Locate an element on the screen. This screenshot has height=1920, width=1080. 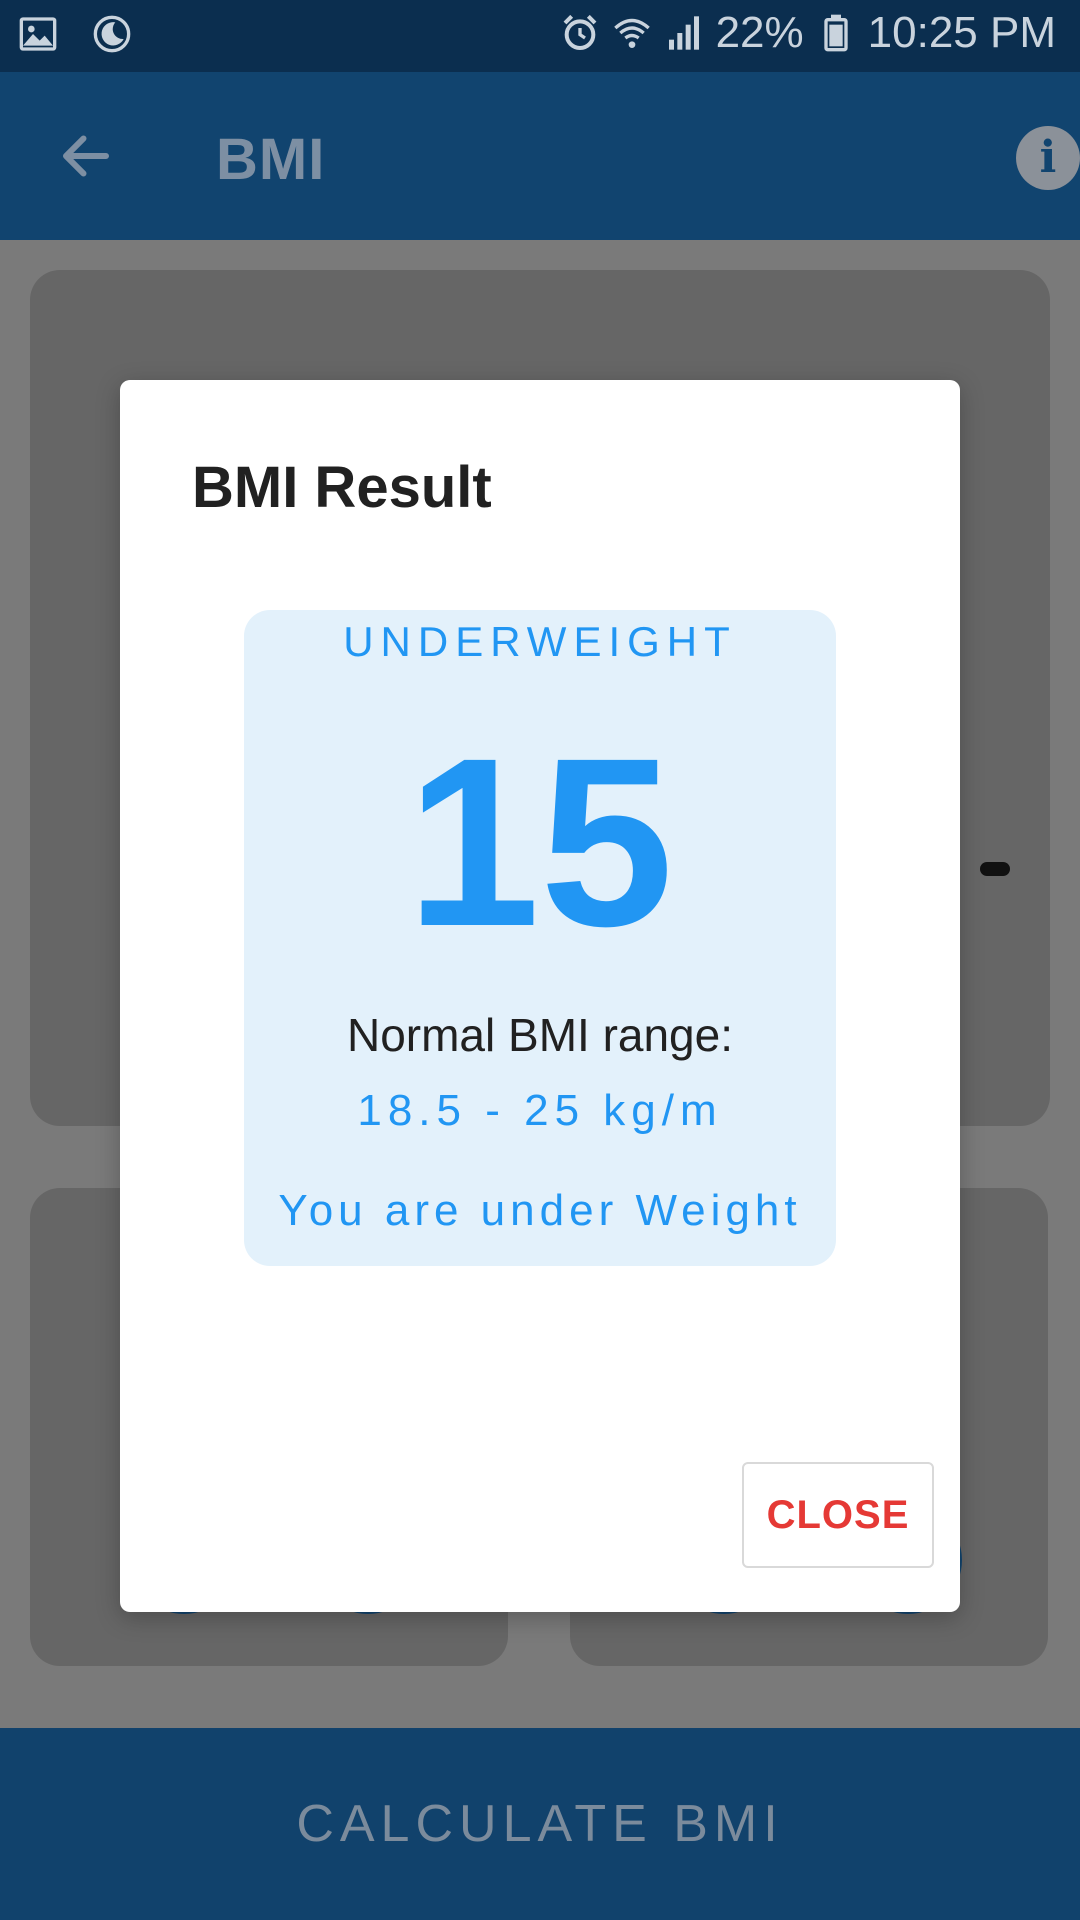
info-icon: i is located at coordinates (1048, 158).